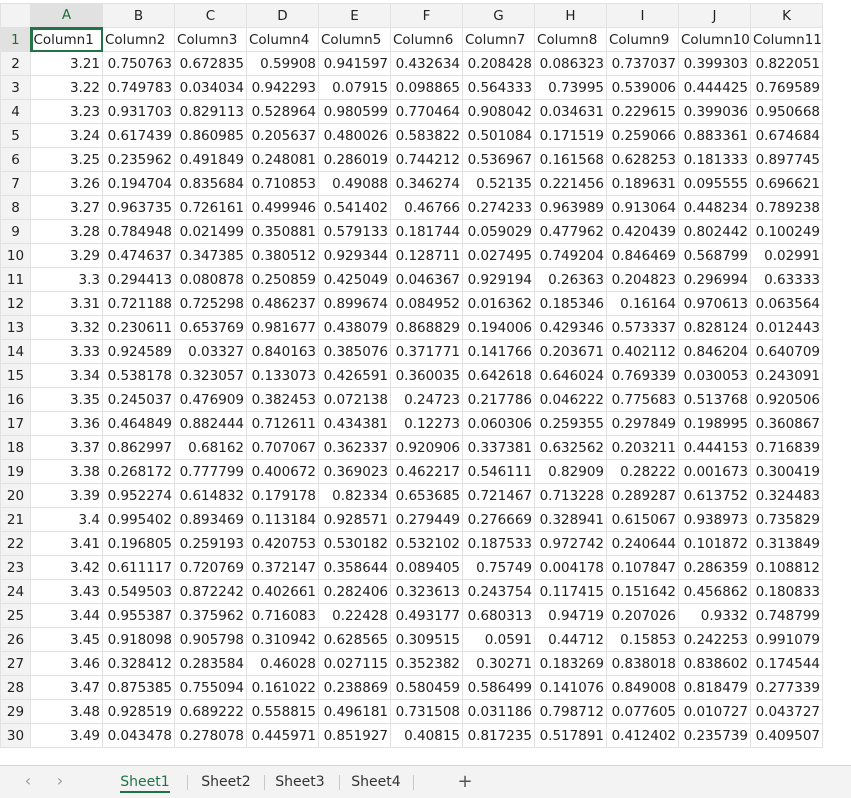 Image resolution: width=851 pixels, height=798 pixels. I want to click on cell-k8: 0.789238, so click(786, 207).